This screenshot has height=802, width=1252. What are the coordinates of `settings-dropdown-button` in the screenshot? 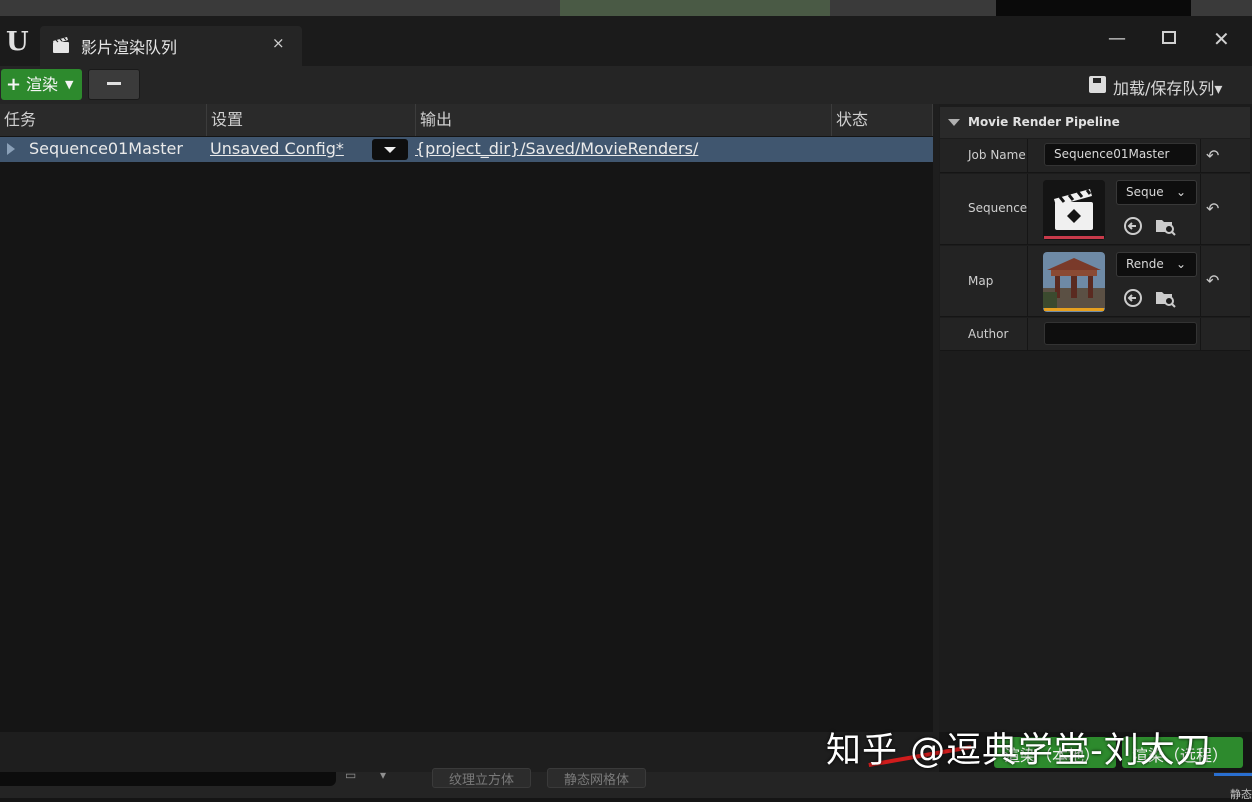 It's located at (390, 149).